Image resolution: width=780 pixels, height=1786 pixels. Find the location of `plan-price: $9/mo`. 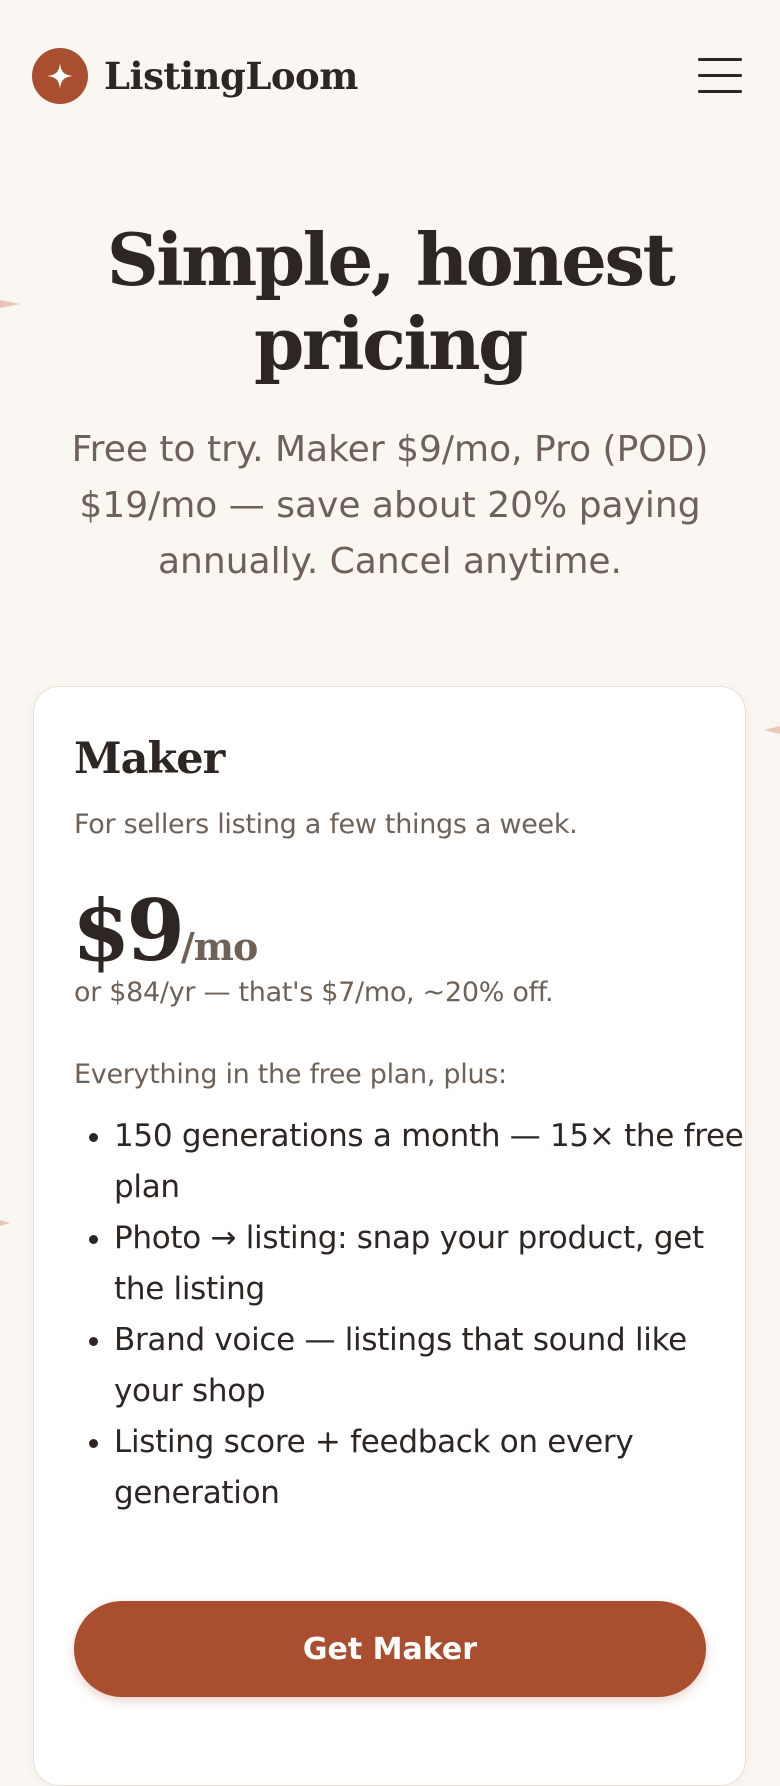

plan-price: $9/mo is located at coordinates (165, 931).